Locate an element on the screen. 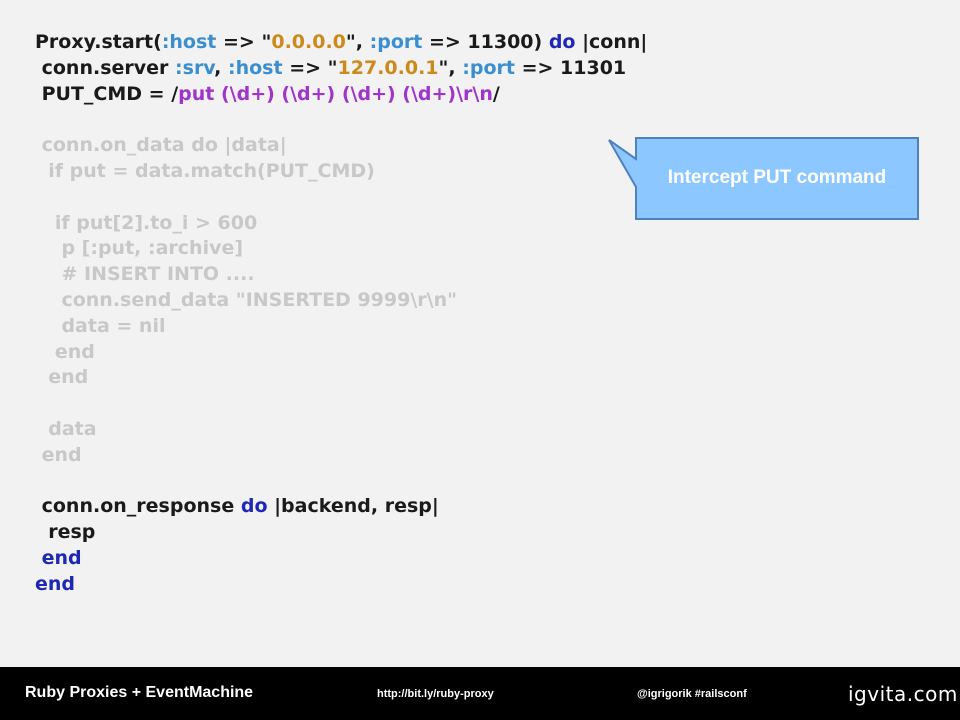 The width and height of the screenshot is (960, 720). code-token: , is located at coordinates (221, 67).